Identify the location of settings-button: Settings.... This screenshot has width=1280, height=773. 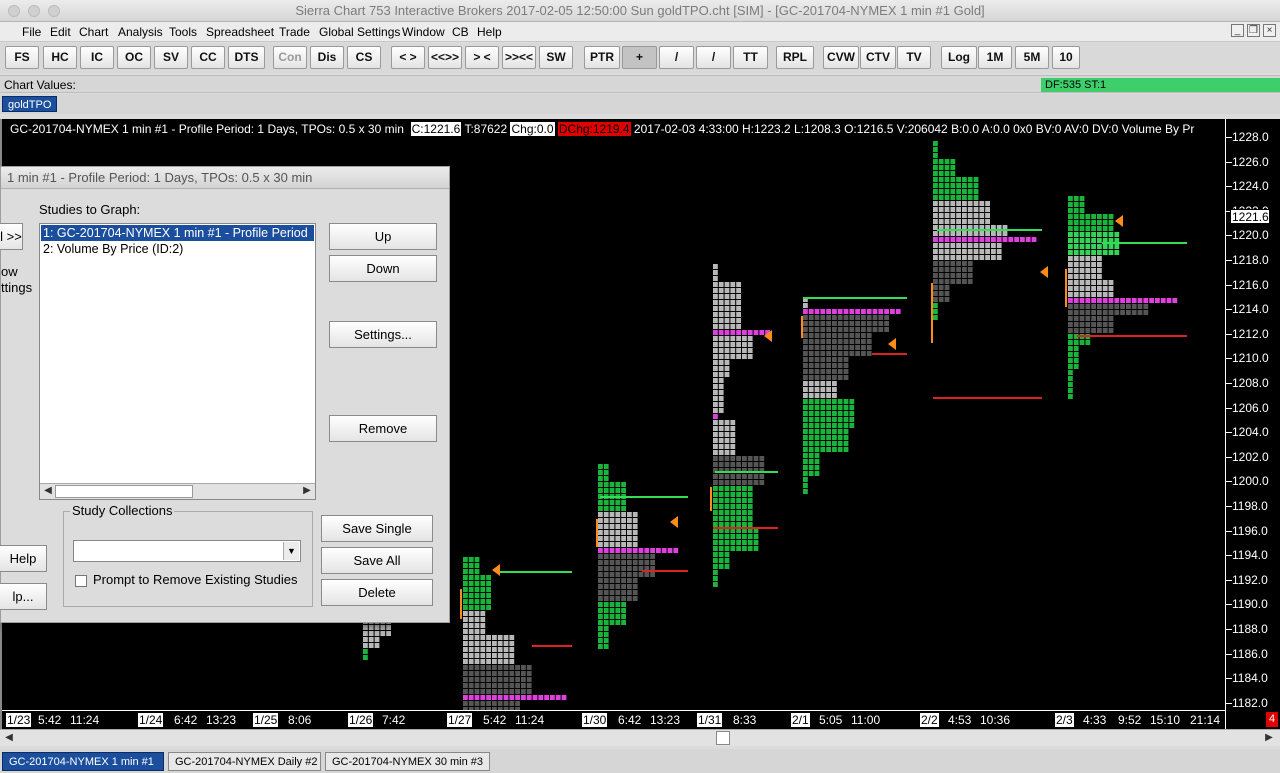
(383, 334).